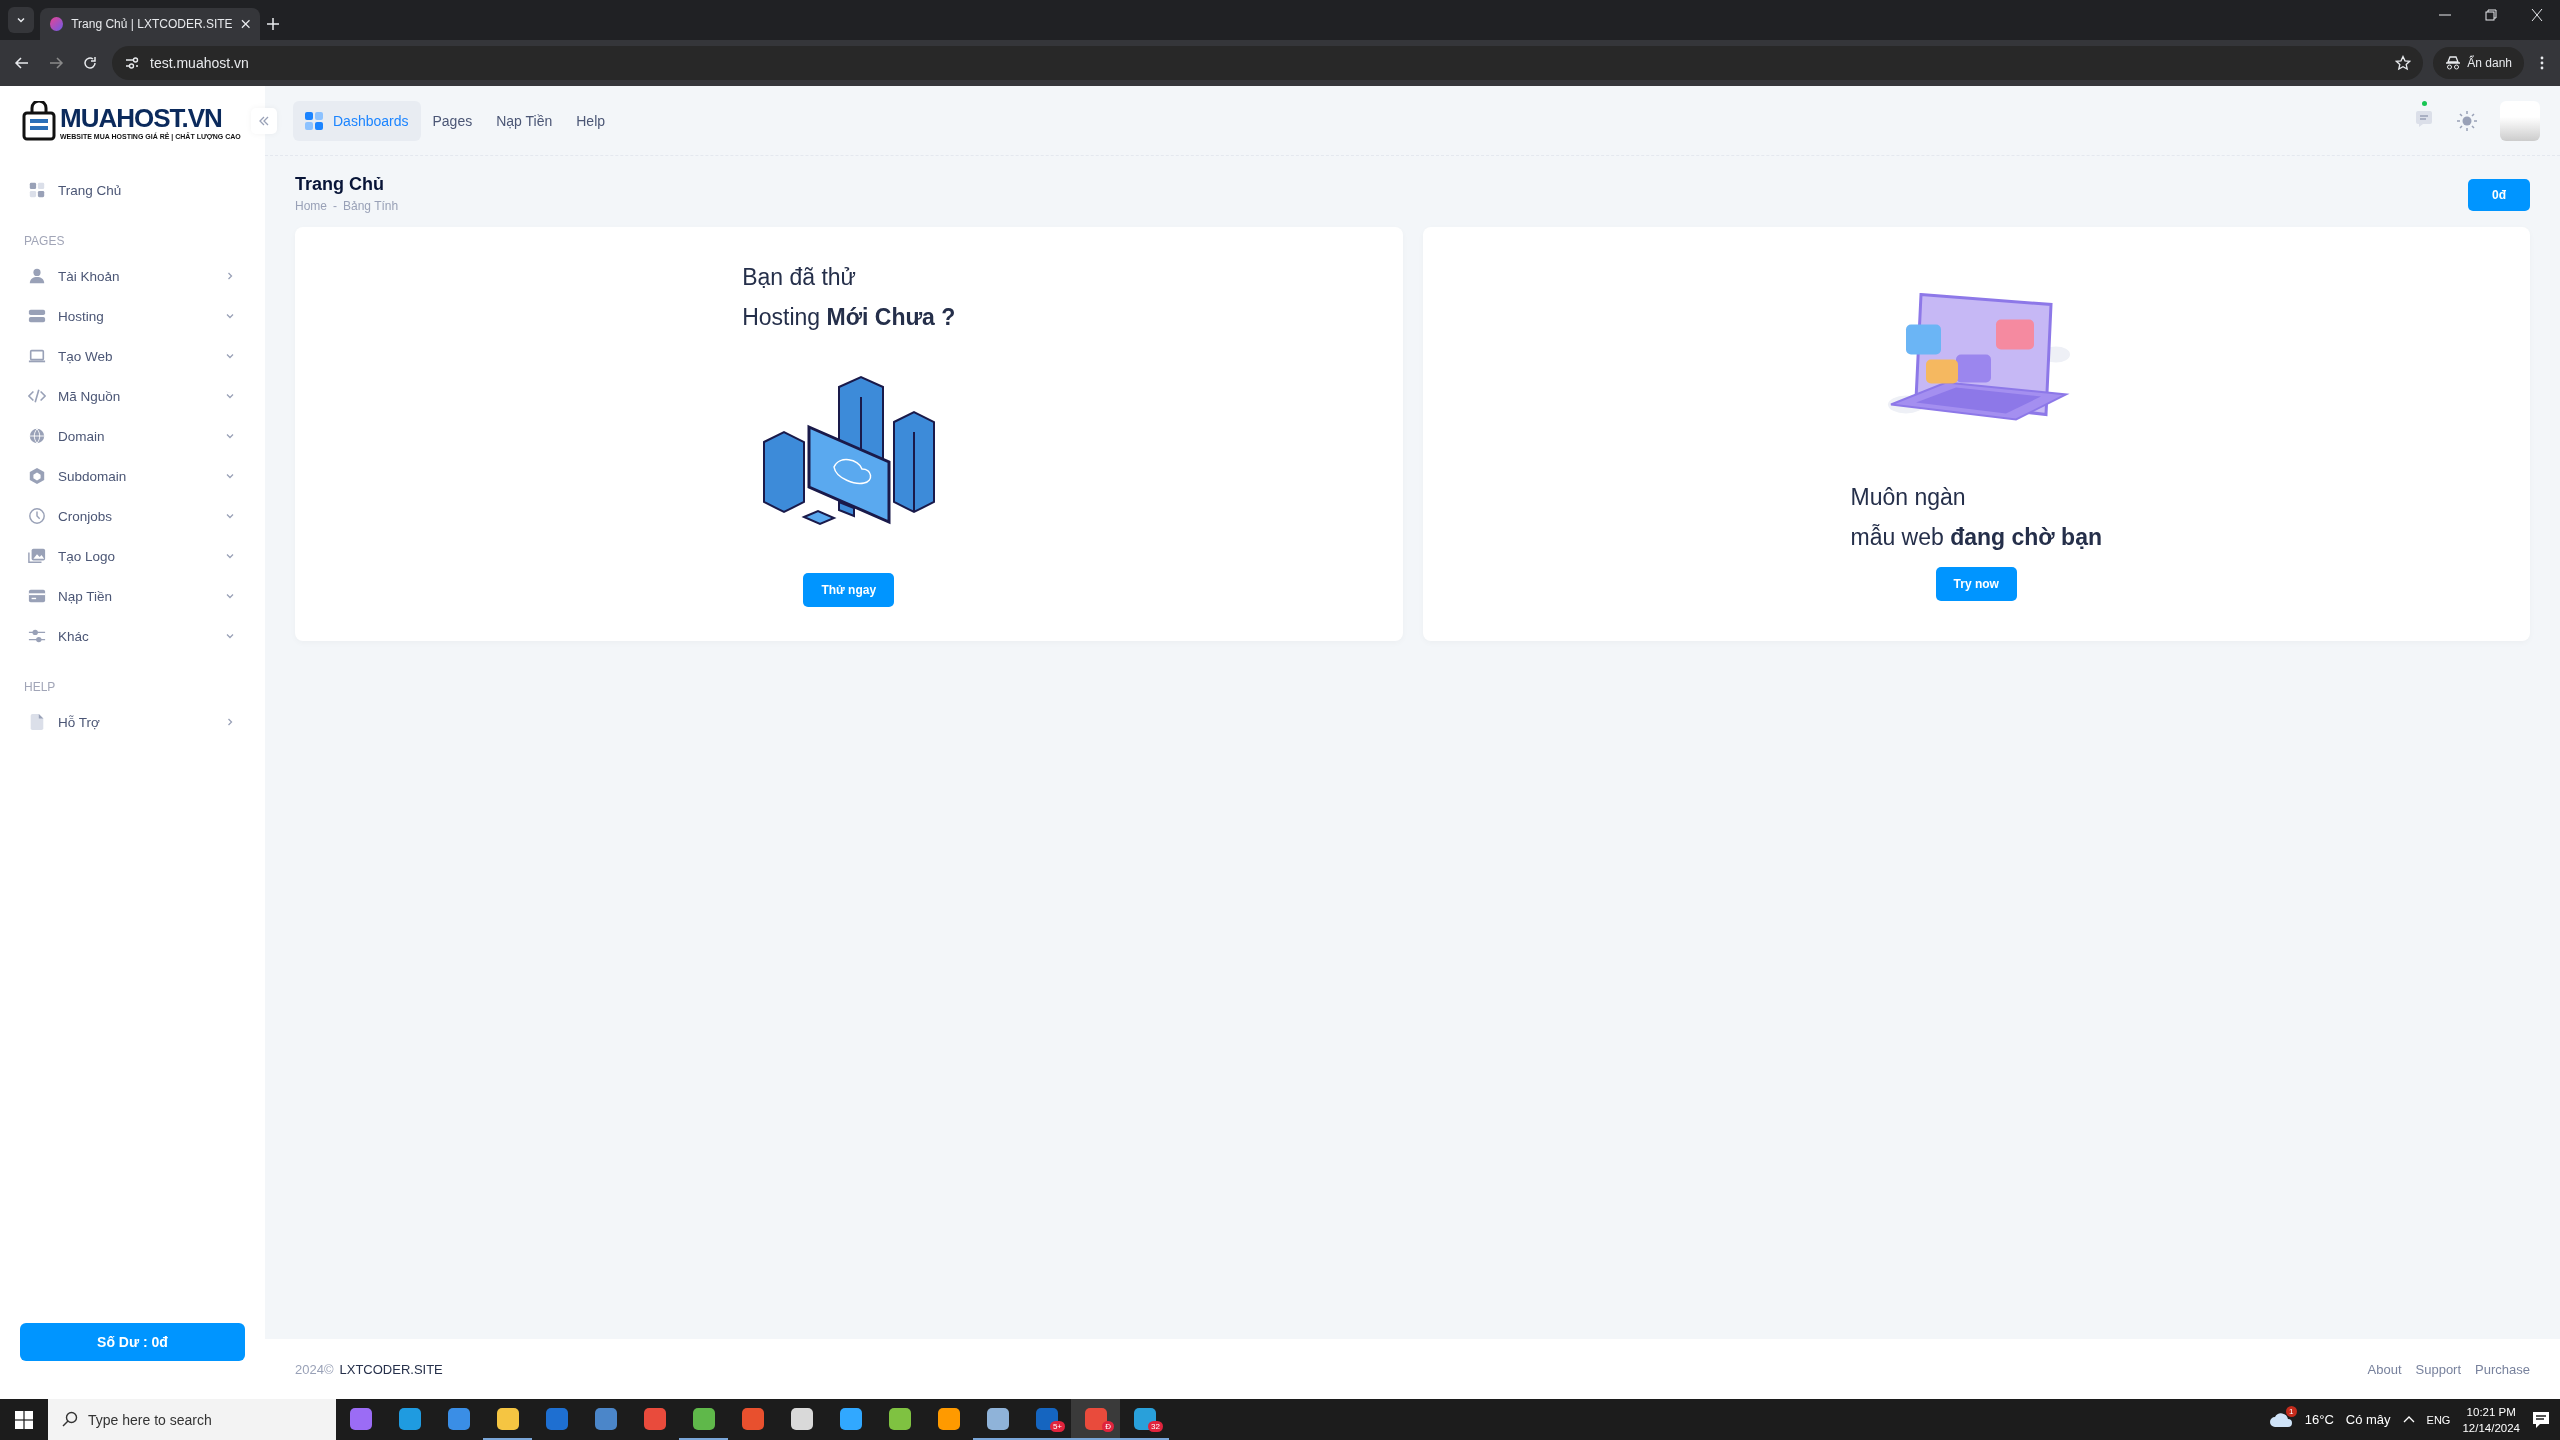  Describe the element at coordinates (134, 596) in the screenshot. I see `sidebar-item: Nạp Tiền` at that location.